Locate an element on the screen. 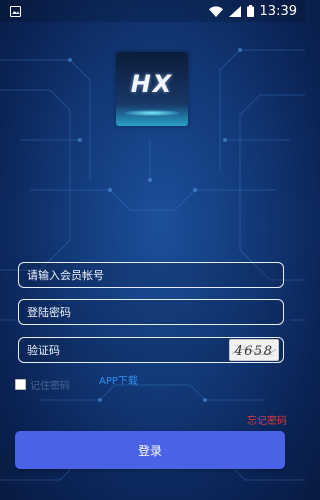 This screenshot has height=500, width=320. battery-icon is located at coordinates (250, 11).